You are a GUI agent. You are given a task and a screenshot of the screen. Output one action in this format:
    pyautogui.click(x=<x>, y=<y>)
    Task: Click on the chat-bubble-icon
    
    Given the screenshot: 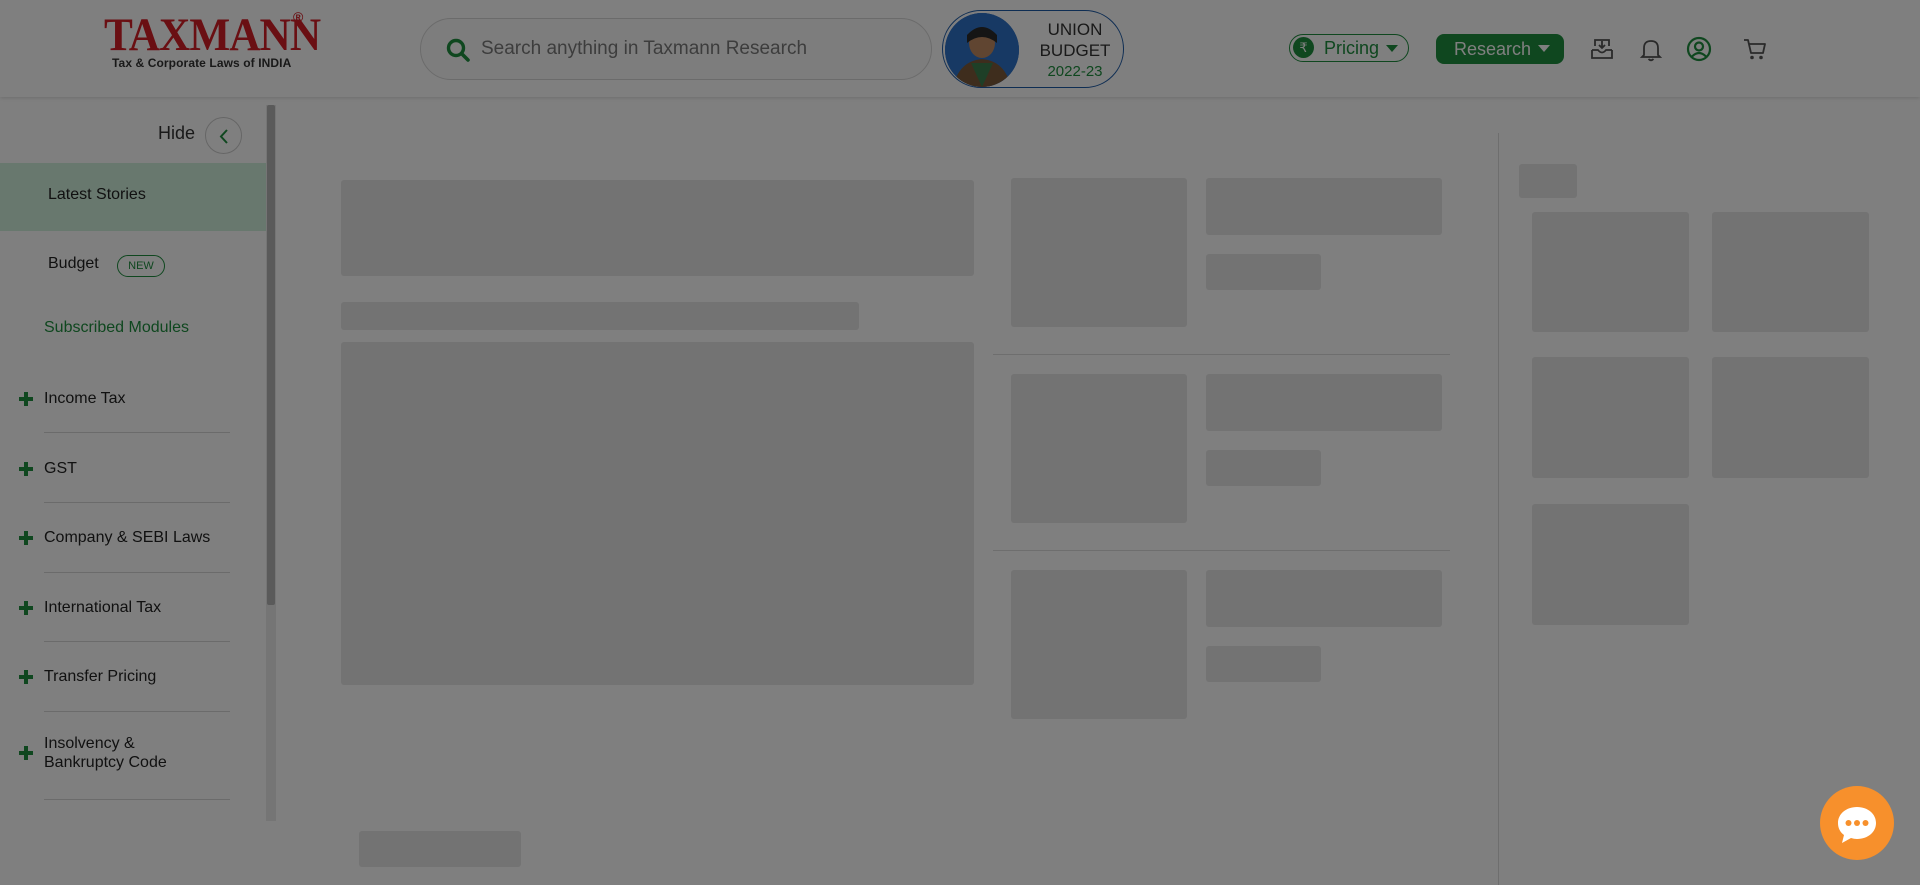 What is the action you would take?
    pyautogui.click(x=1857, y=825)
    